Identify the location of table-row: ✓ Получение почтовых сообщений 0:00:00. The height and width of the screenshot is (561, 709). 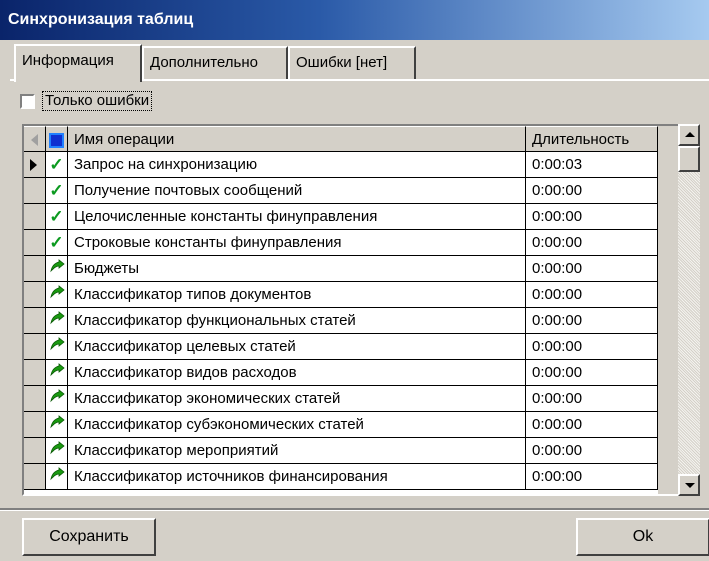
(351, 191).